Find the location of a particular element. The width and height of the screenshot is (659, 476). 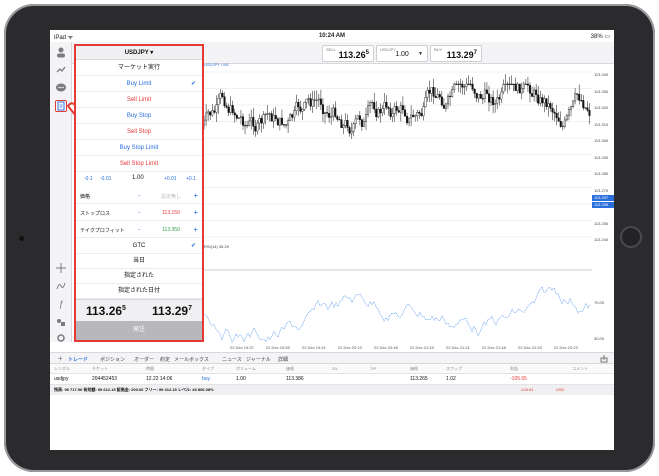

terminal-tab: ジャーナル is located at coordinates (258, 359).